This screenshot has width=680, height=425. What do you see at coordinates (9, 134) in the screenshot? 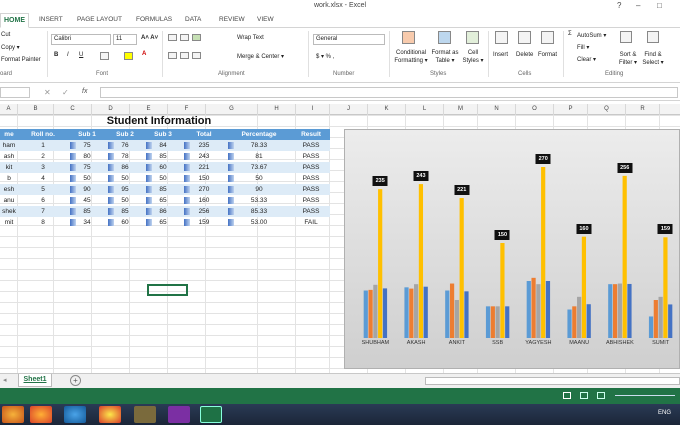
I see `table-header-cell: me` at bounding box center [9, 134].